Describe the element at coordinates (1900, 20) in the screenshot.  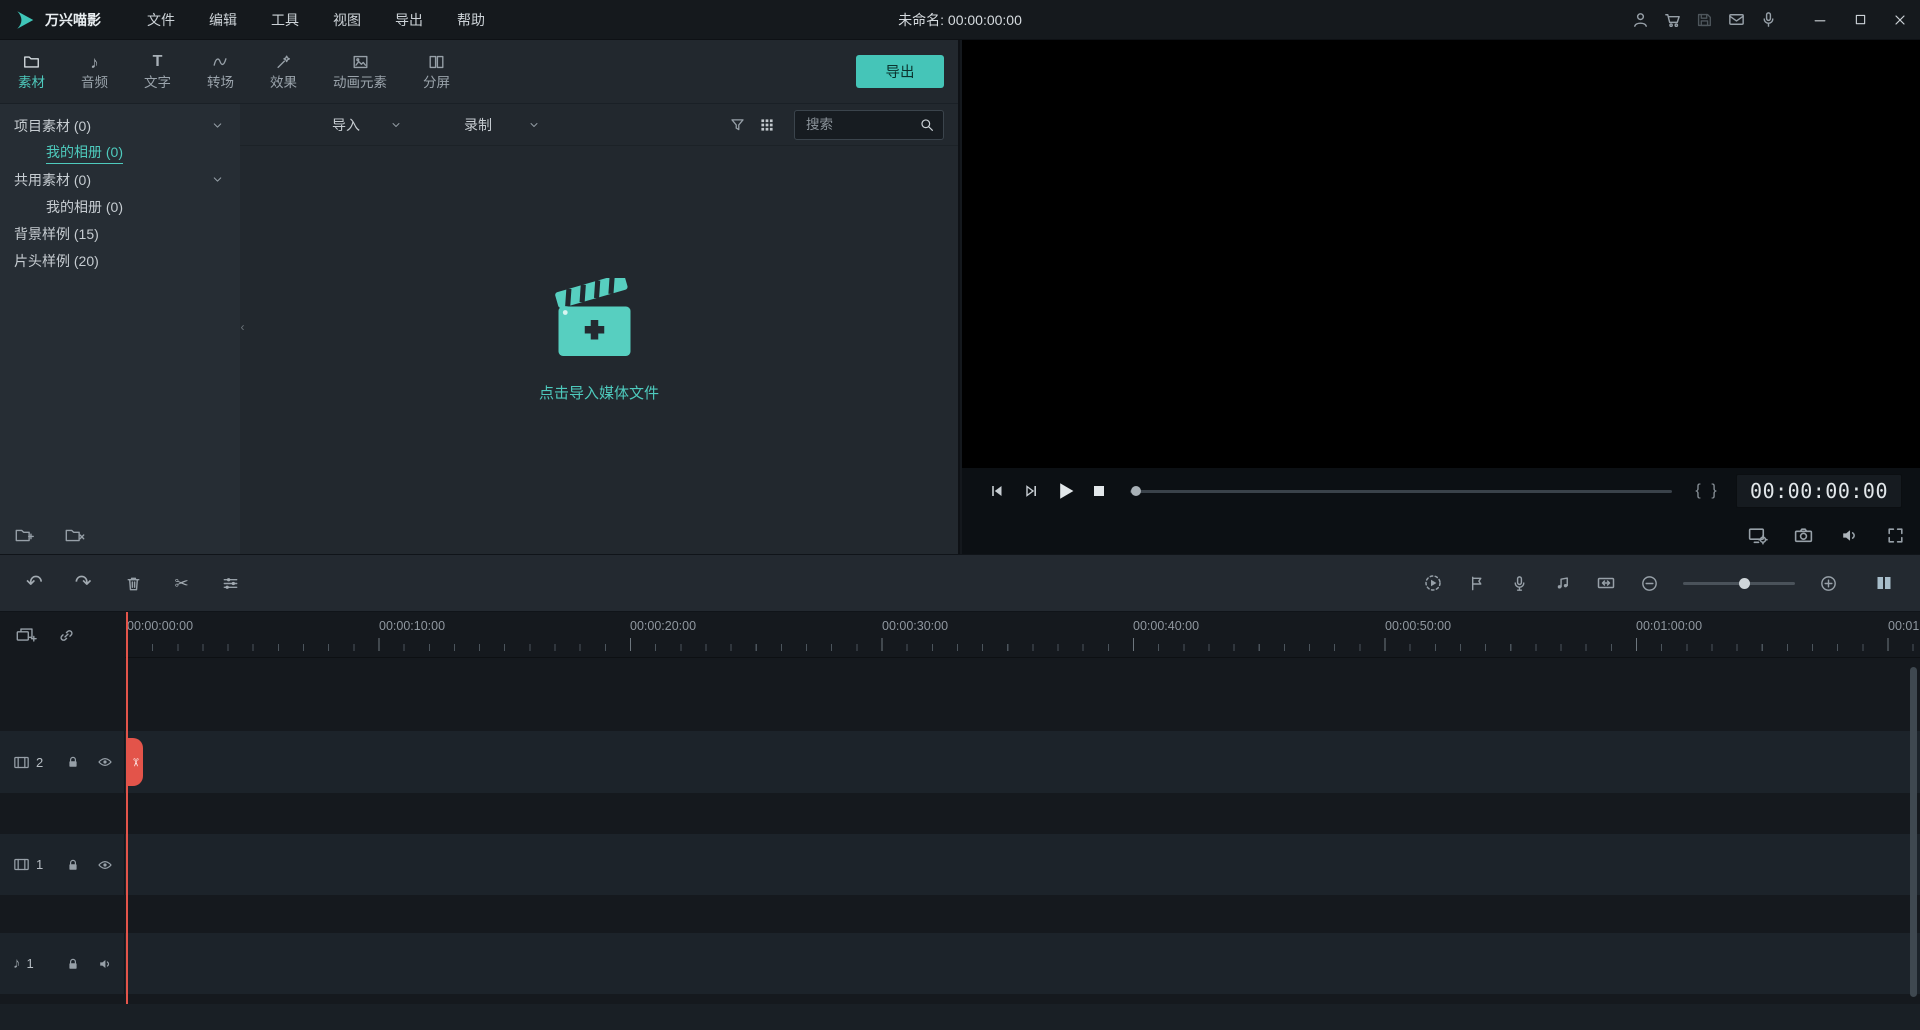
I see `close-button` at that location.